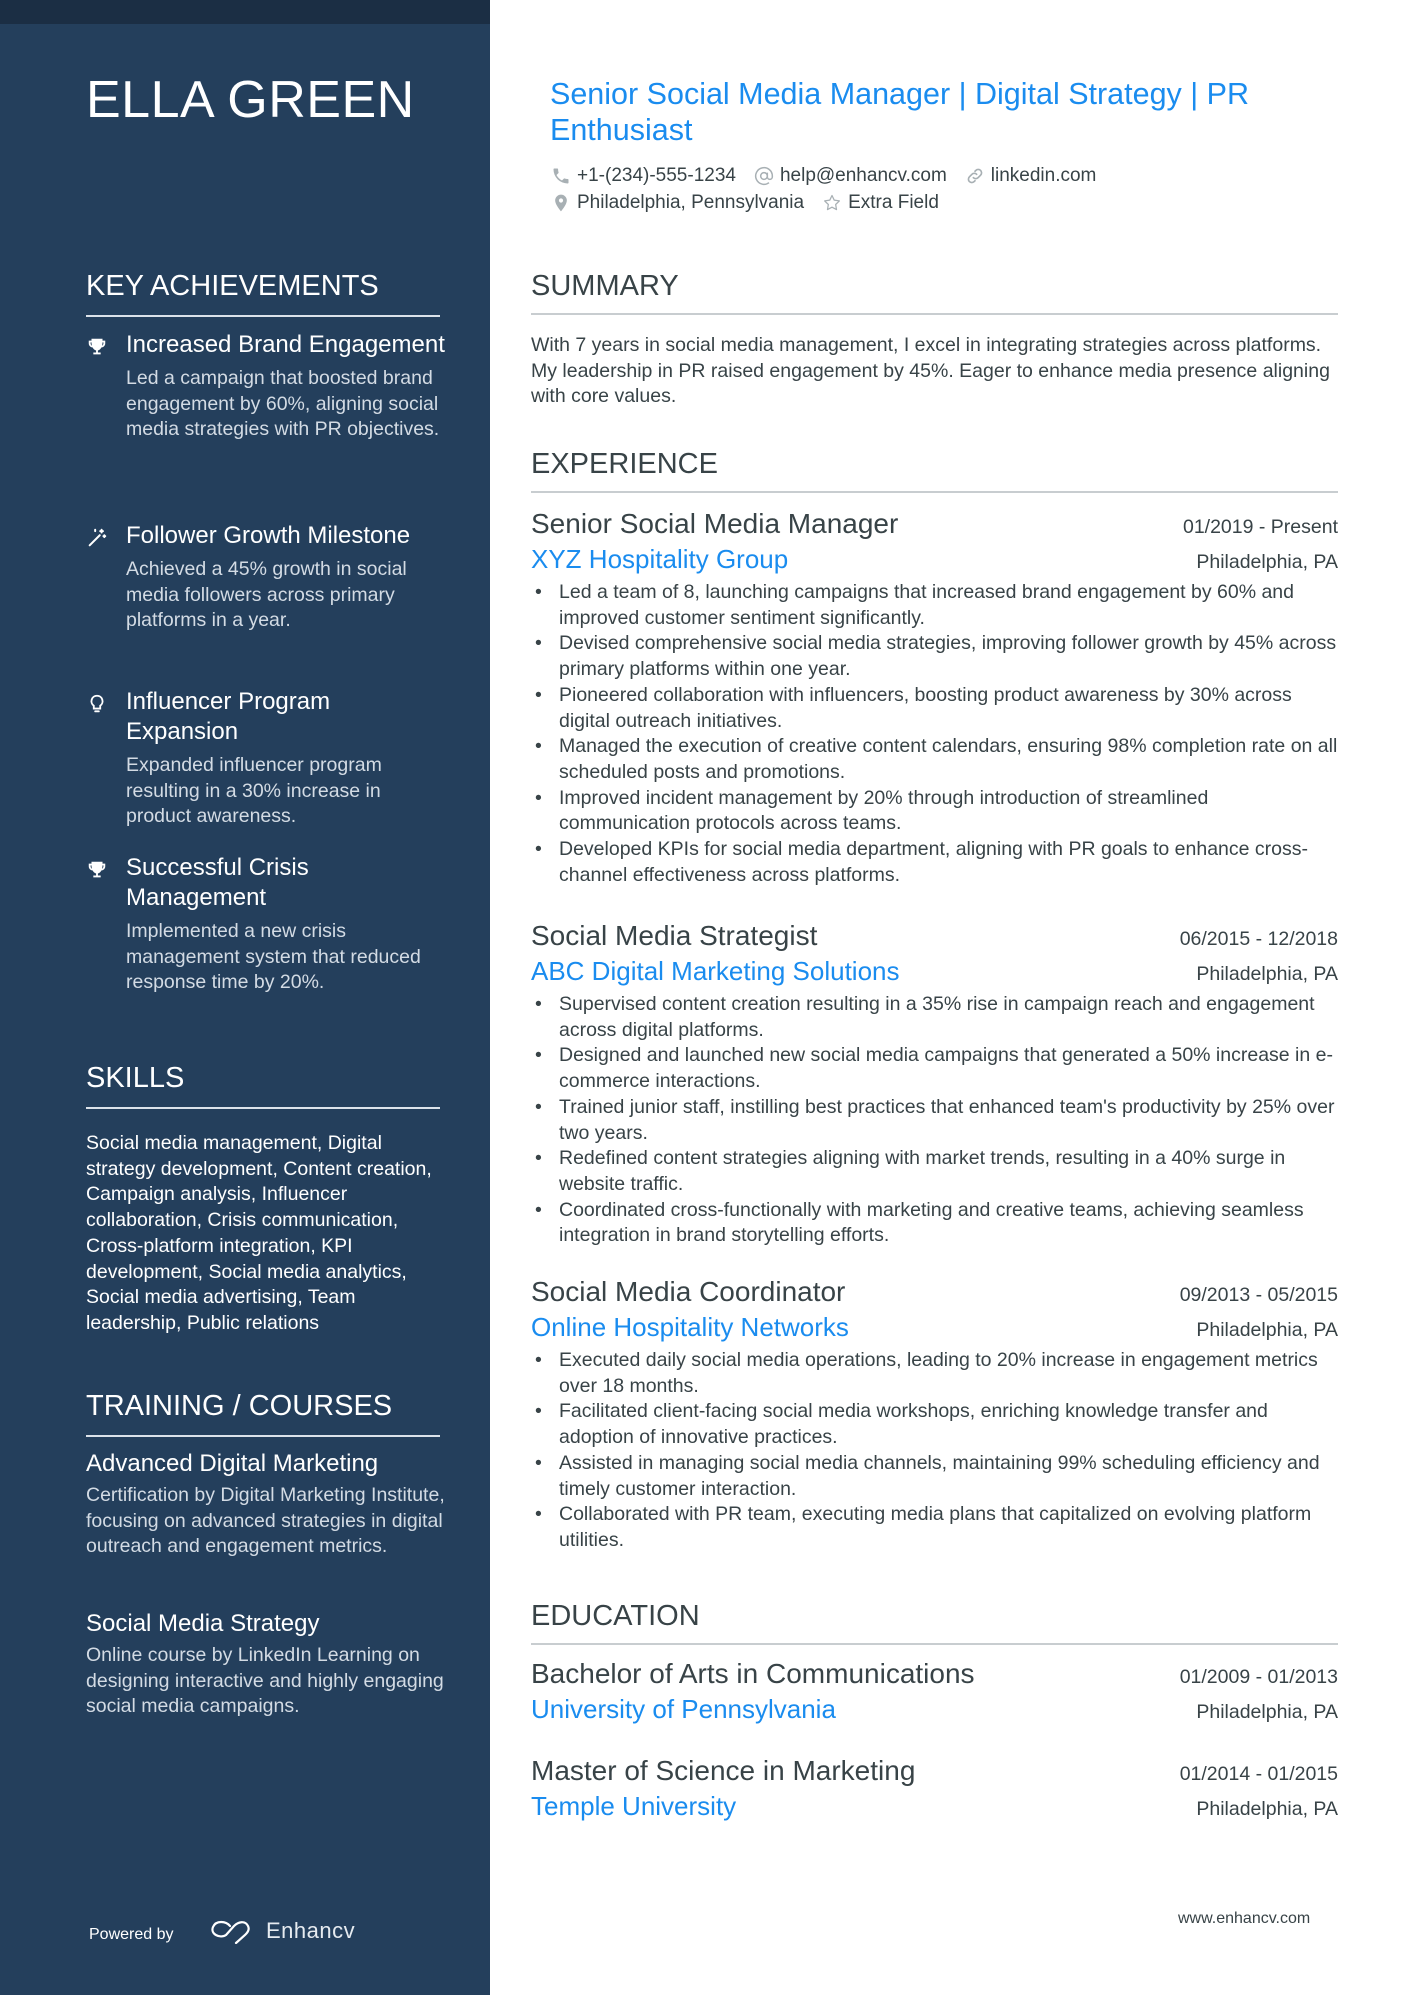 This screenshot has height=1995, width=1410. Describe the element at coordinates (1260, 527) in the screenshot. I see `job-dates: 01/2019 - Present` at that location.